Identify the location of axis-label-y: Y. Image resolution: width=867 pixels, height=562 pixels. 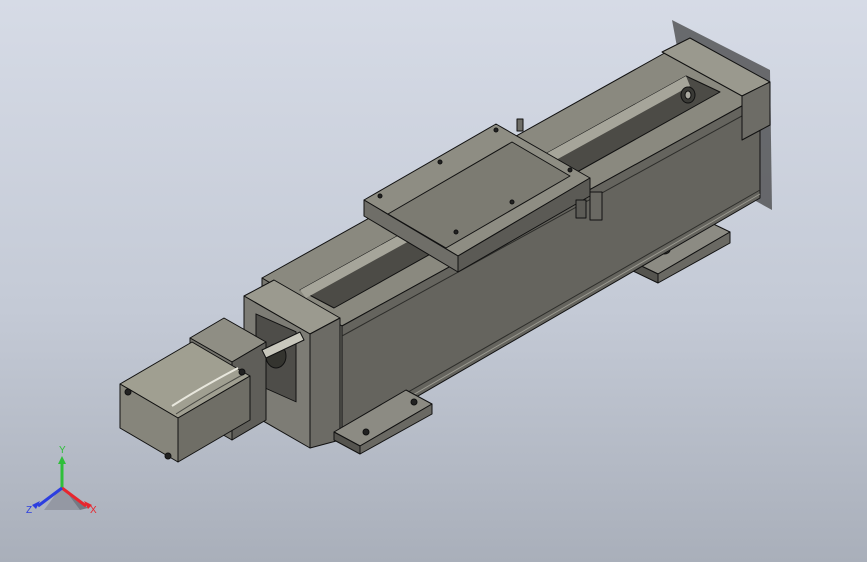
(62, 450).